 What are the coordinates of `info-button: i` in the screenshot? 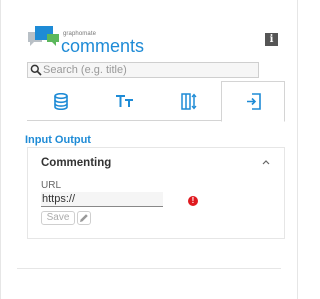 It's located at (271, 39).